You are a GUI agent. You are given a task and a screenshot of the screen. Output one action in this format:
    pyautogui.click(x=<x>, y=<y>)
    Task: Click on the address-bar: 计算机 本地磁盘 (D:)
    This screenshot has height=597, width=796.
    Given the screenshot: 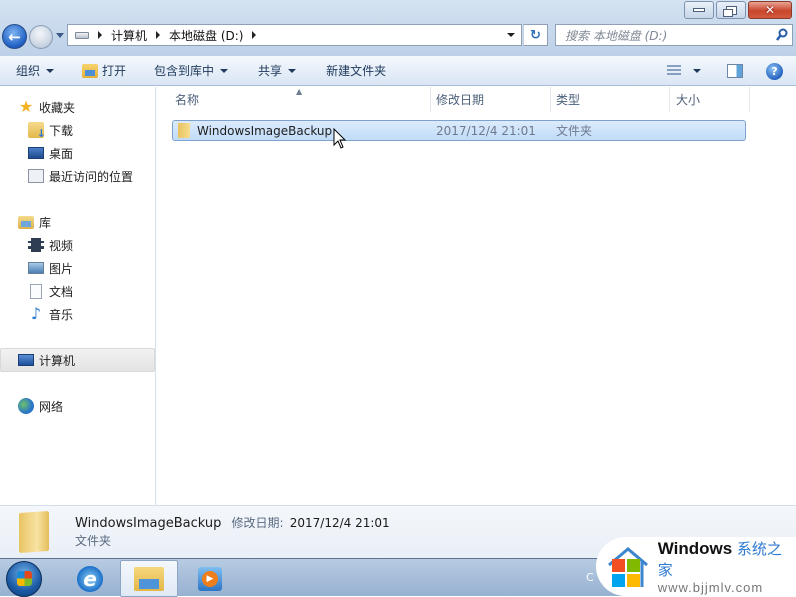 What is the action you would take?
    pyautogui.click(x=294, y=35)
    